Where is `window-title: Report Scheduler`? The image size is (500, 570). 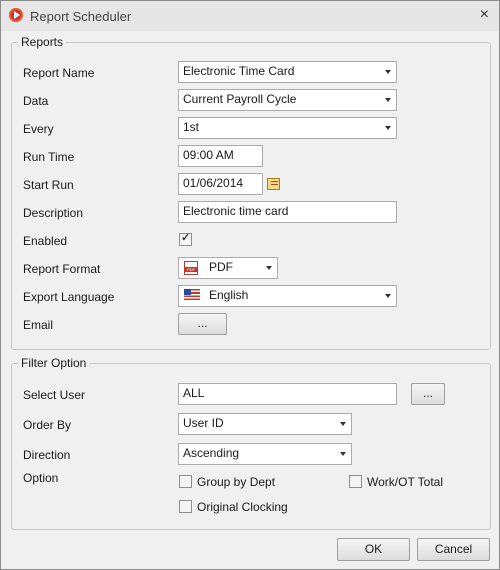
window-title: Report Scheduler is located at coordinates (81, 16).